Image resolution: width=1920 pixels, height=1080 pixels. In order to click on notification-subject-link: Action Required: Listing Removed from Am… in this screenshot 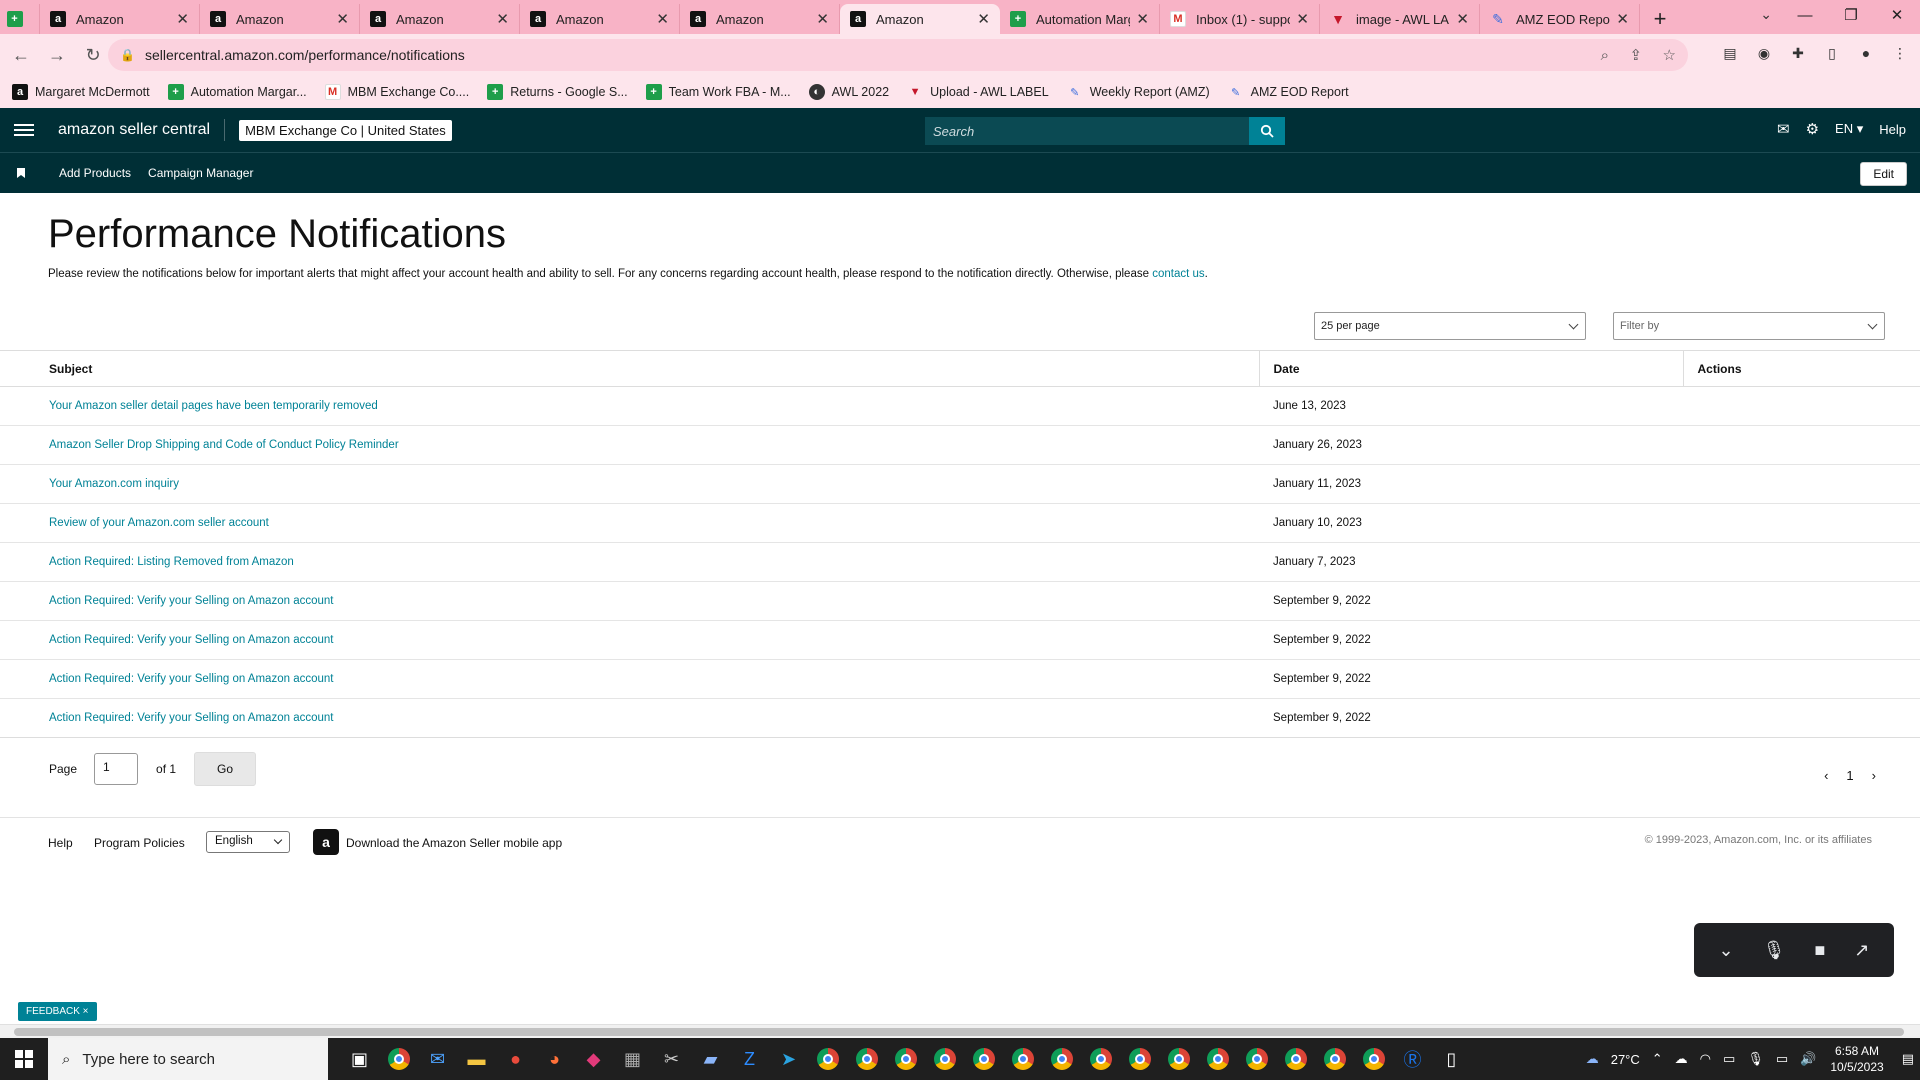, I will do `click(171, 562)`.